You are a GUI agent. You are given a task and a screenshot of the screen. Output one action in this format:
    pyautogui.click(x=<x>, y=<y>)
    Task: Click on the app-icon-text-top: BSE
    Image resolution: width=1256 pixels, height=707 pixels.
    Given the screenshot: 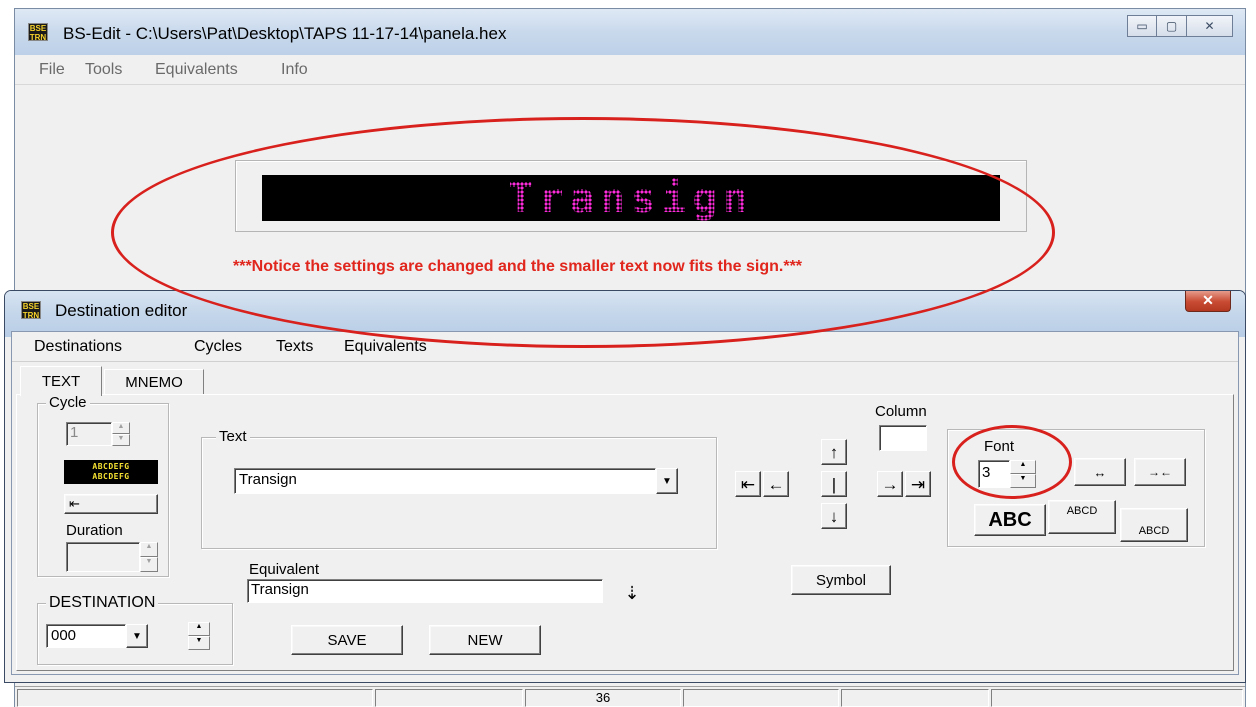 What is the action you would take?
    pyautogui.click(x=38, y=28)
    